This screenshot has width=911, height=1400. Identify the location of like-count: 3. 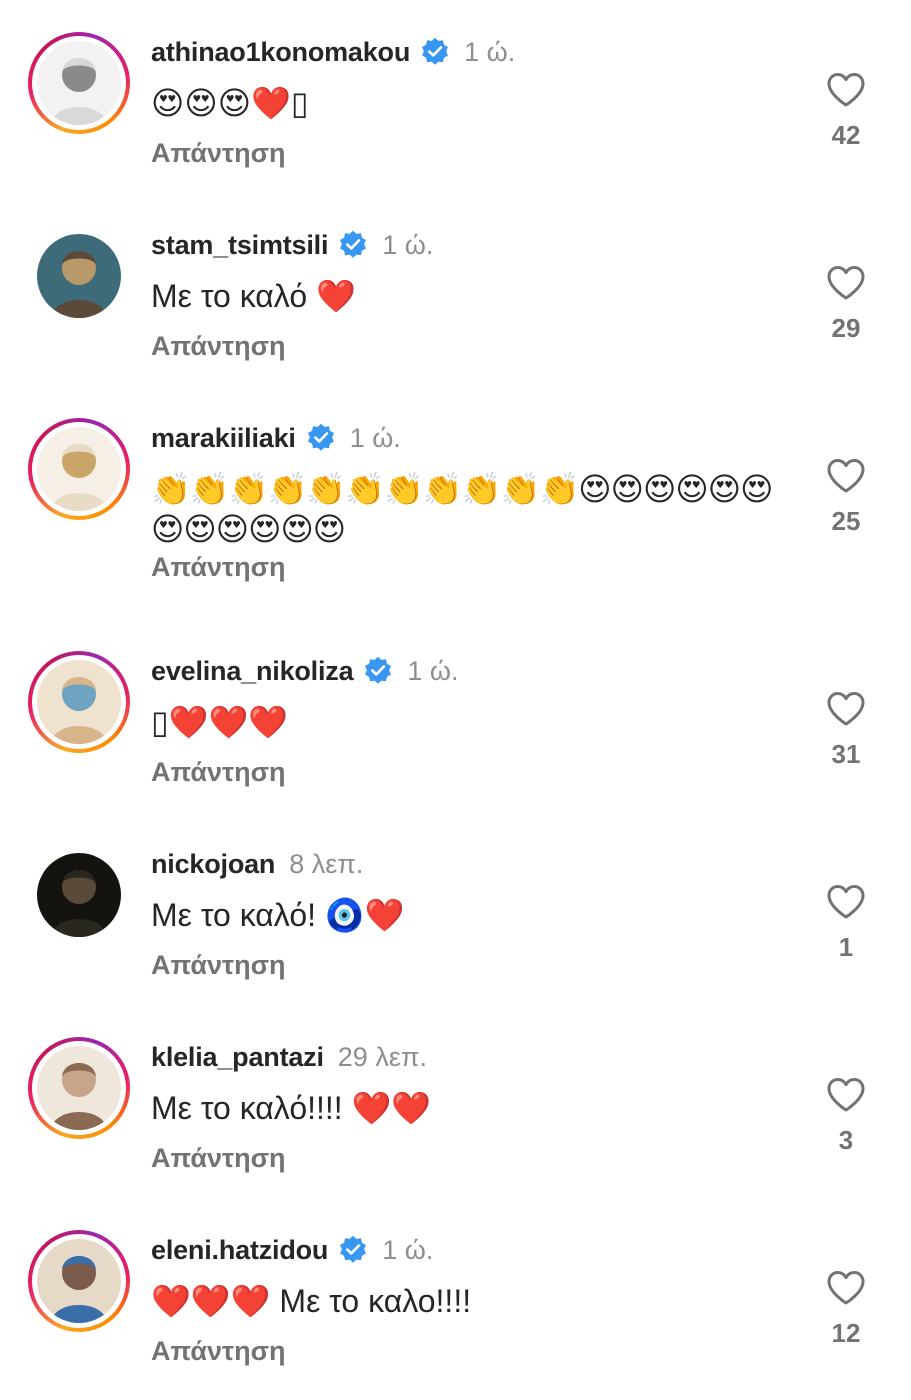
(846, 1140).